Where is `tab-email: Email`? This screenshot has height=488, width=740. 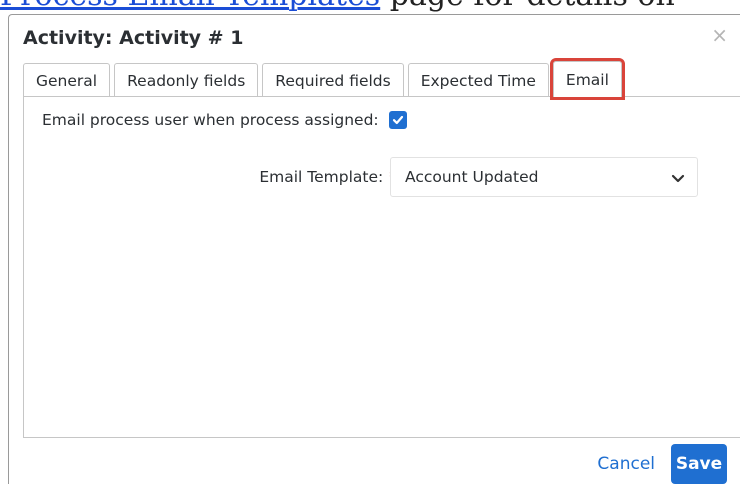
tab-email: Email is located at coordinates (587, 79).